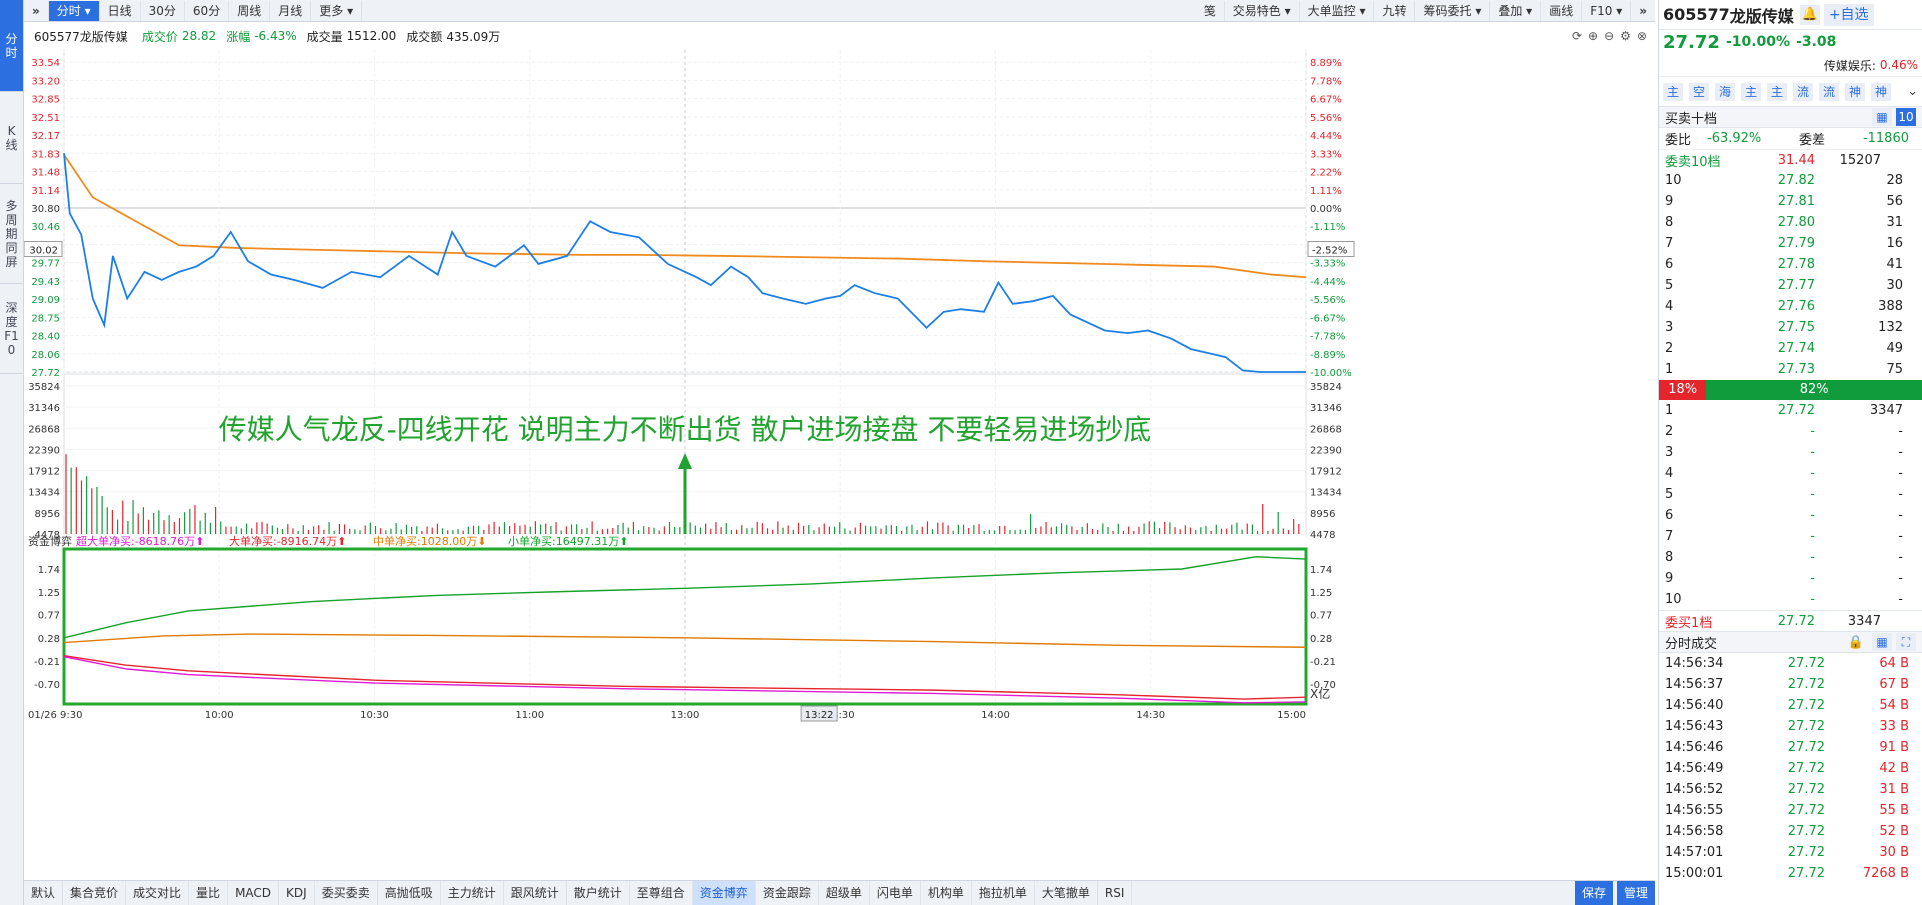 Image resolution: width=1922 pixels, height=905 pixels. Describe the element at coordinates (1790, 599) in the screenshot. I see `bid-level-row: 10 - -` at that location.